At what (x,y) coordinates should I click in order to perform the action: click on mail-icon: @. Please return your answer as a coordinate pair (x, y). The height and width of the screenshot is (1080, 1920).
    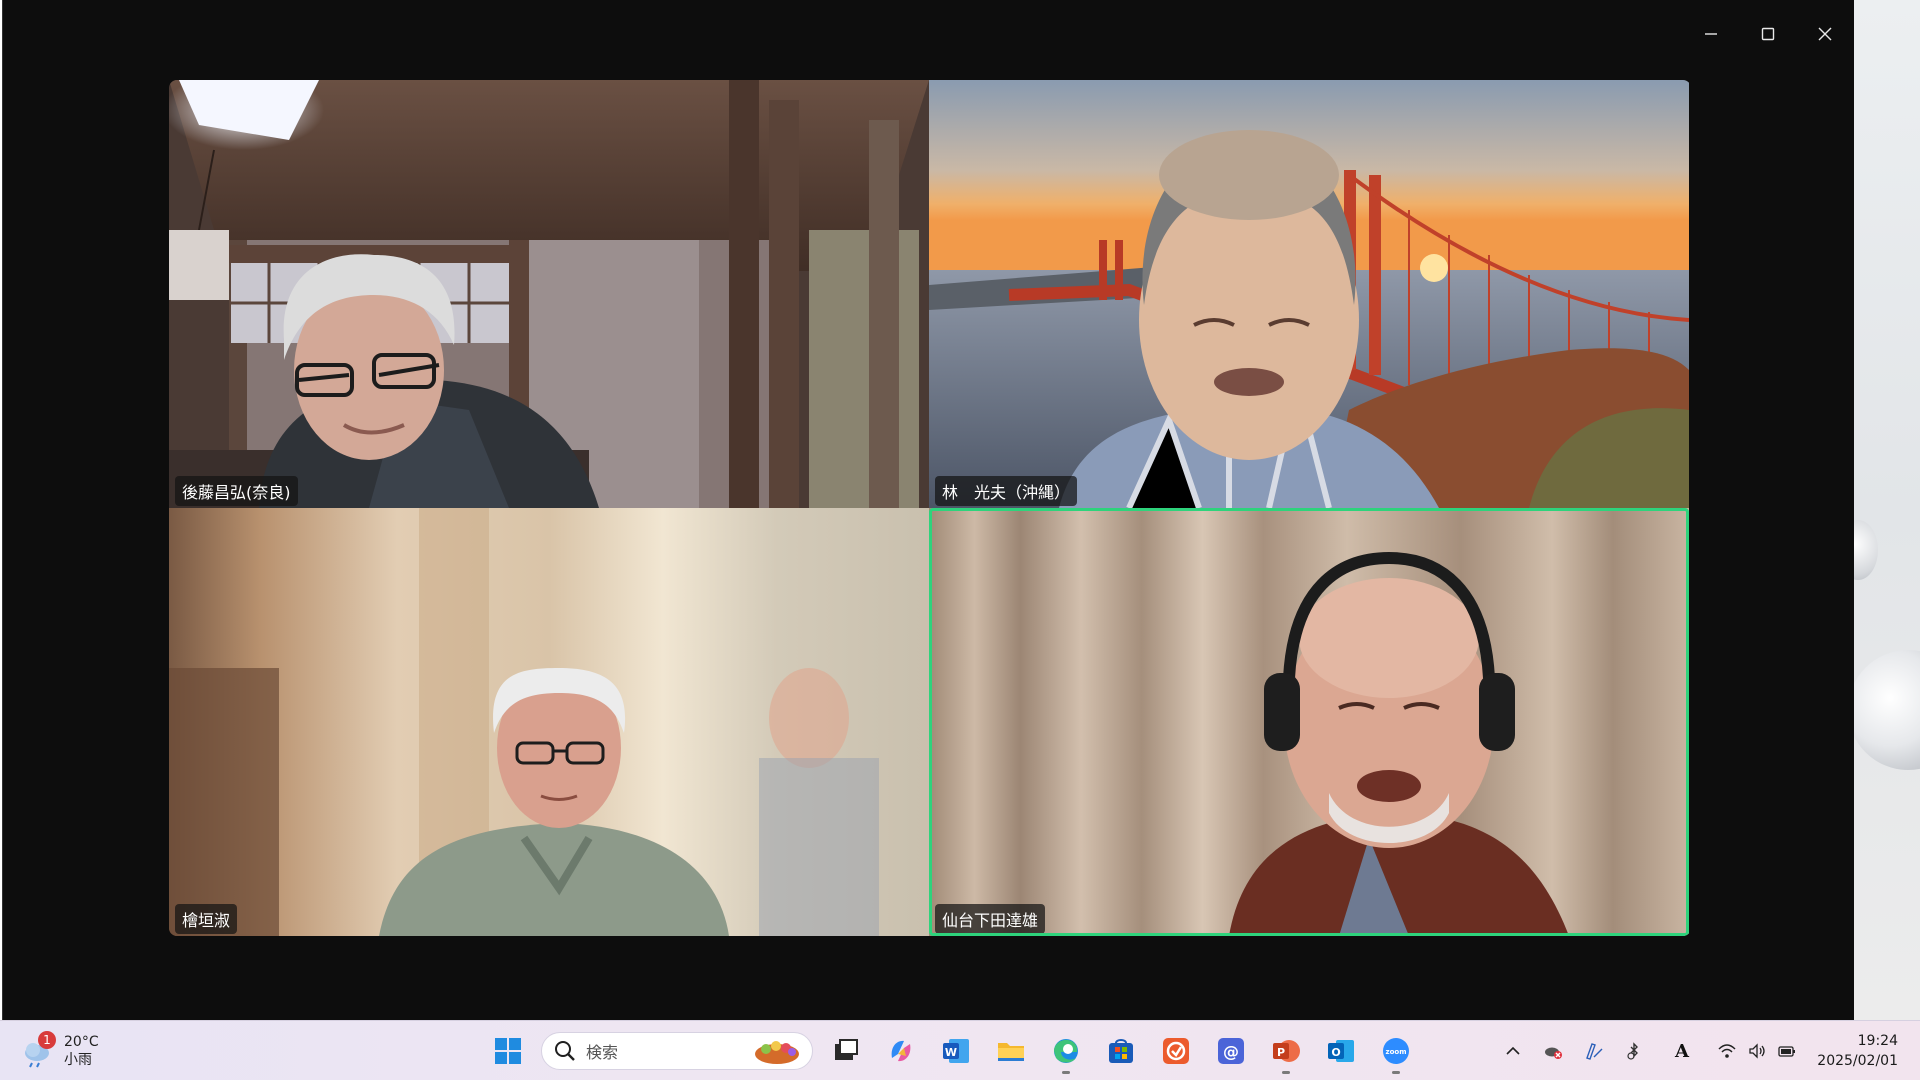
    Looking at the image, I should click on (1231, 1051).